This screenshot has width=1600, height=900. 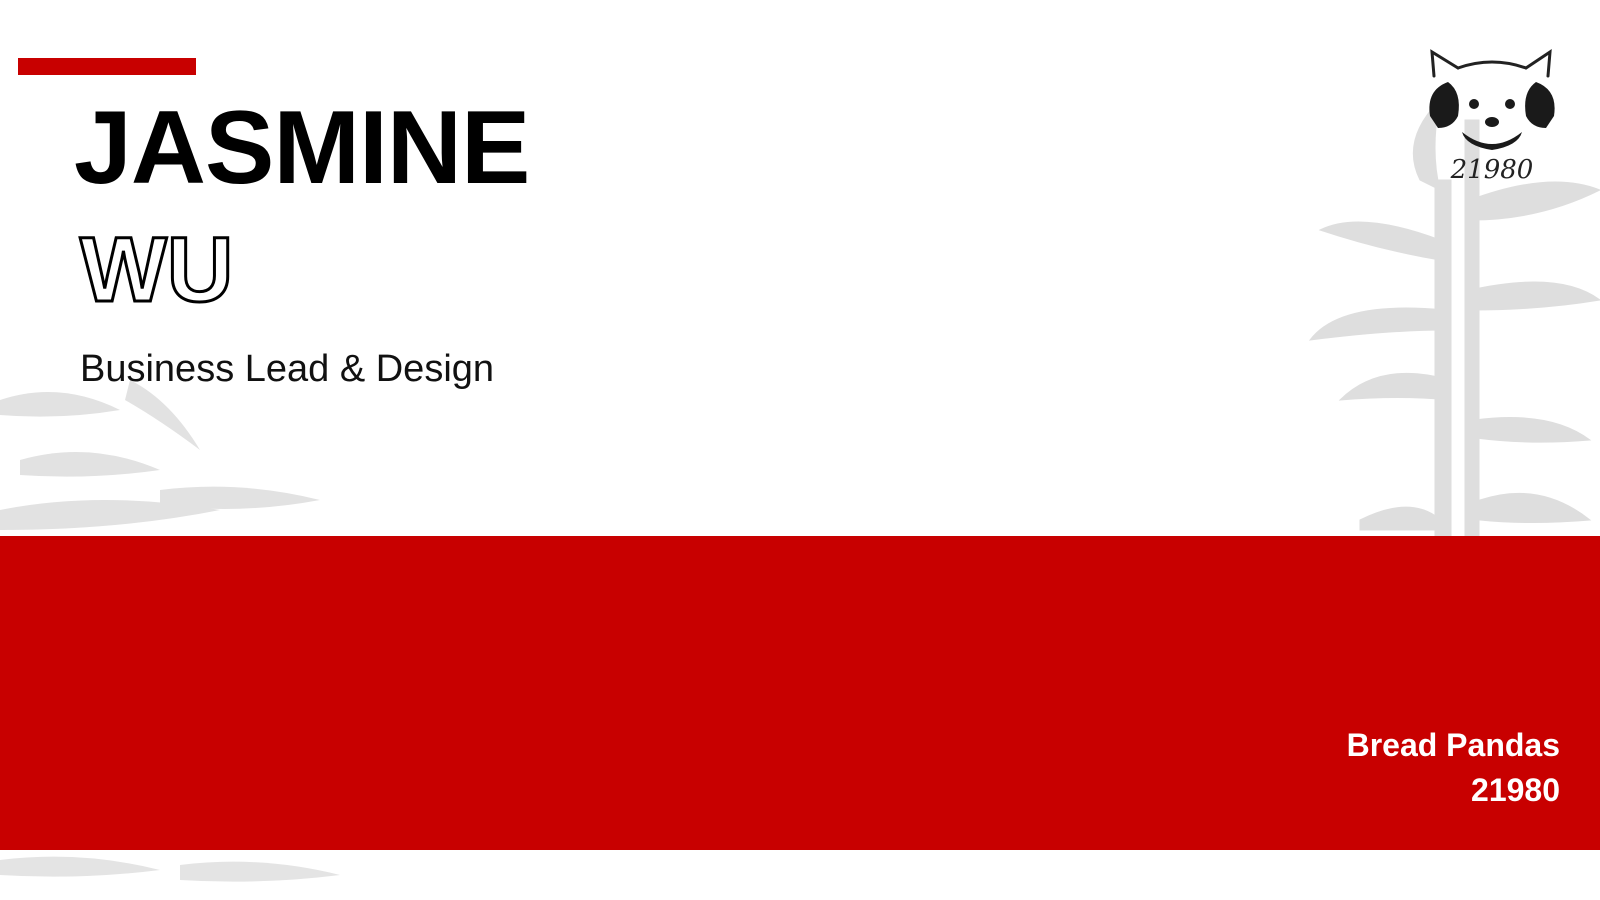 I want to click on last-name: WU, so click(x=156, y=270).